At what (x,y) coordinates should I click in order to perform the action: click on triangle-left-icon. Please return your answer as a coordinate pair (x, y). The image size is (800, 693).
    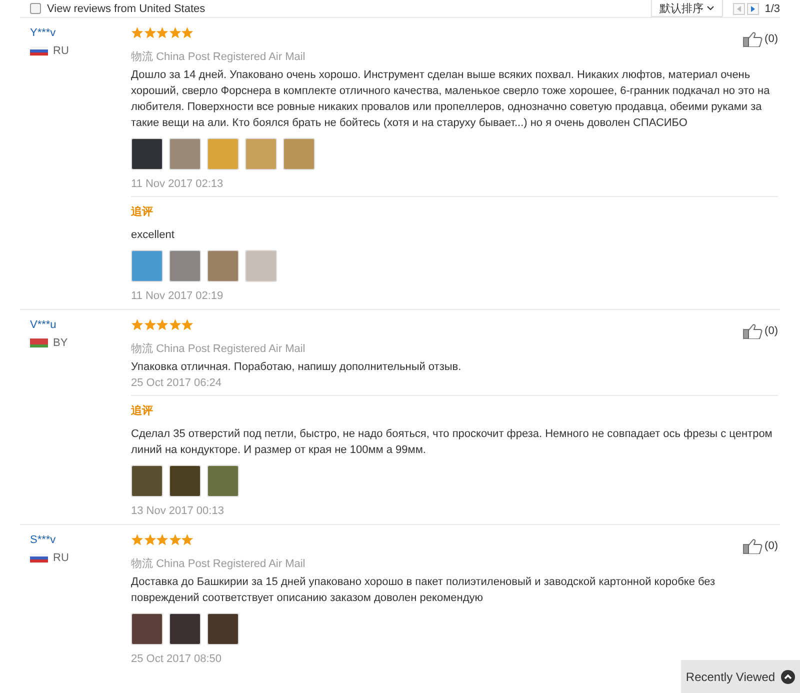
    Looking at the image, I should click on (738, 9).